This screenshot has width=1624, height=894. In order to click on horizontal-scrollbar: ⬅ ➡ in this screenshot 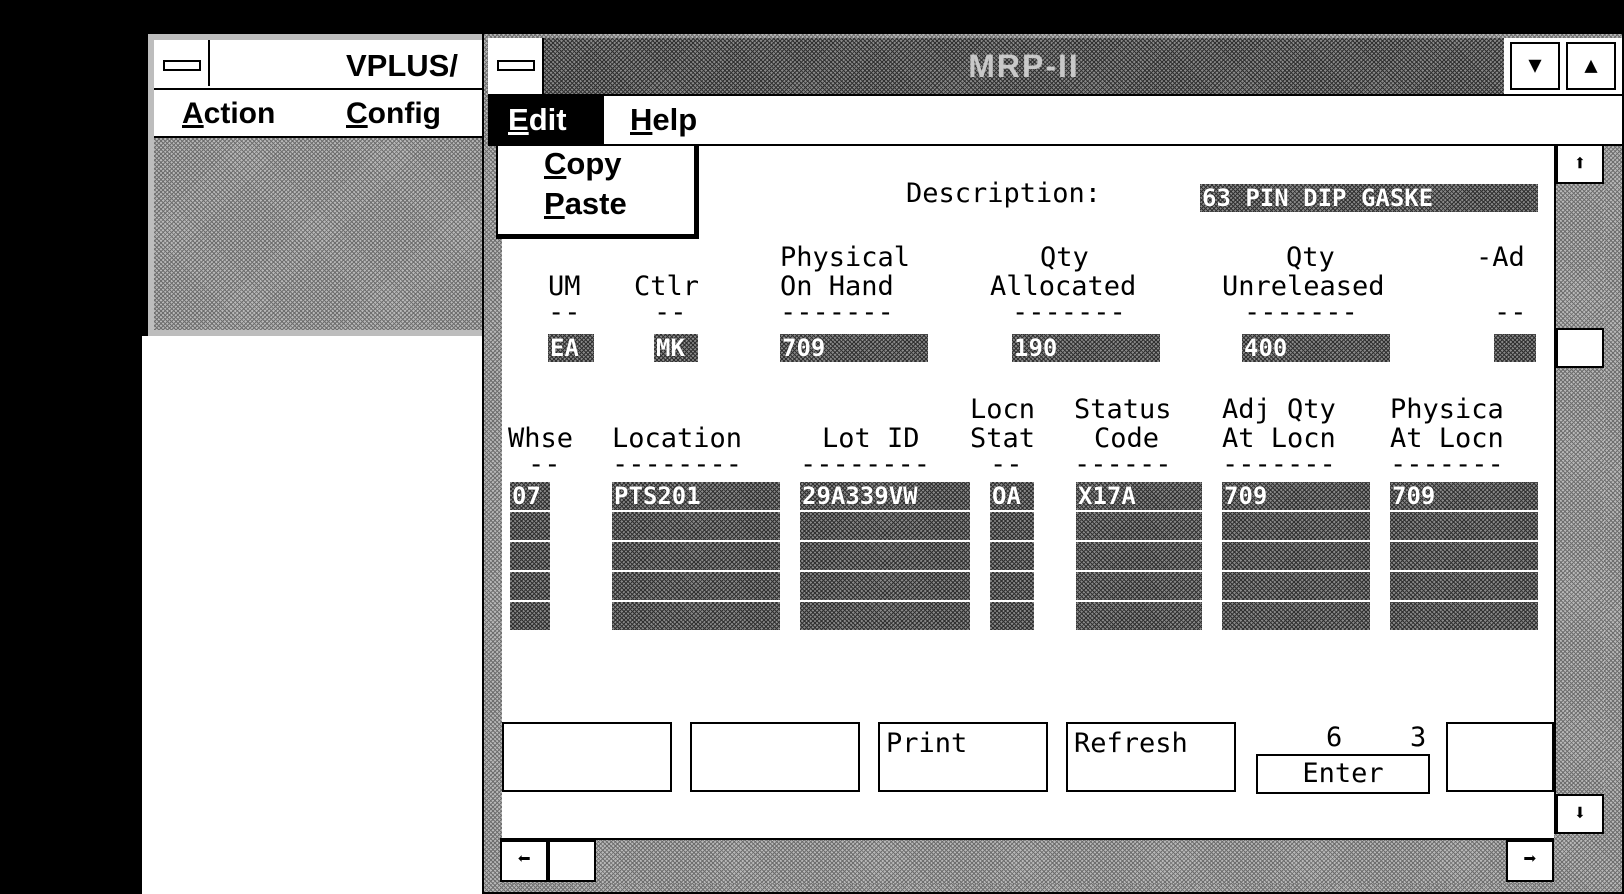, I will do `click(1027, 861)`.